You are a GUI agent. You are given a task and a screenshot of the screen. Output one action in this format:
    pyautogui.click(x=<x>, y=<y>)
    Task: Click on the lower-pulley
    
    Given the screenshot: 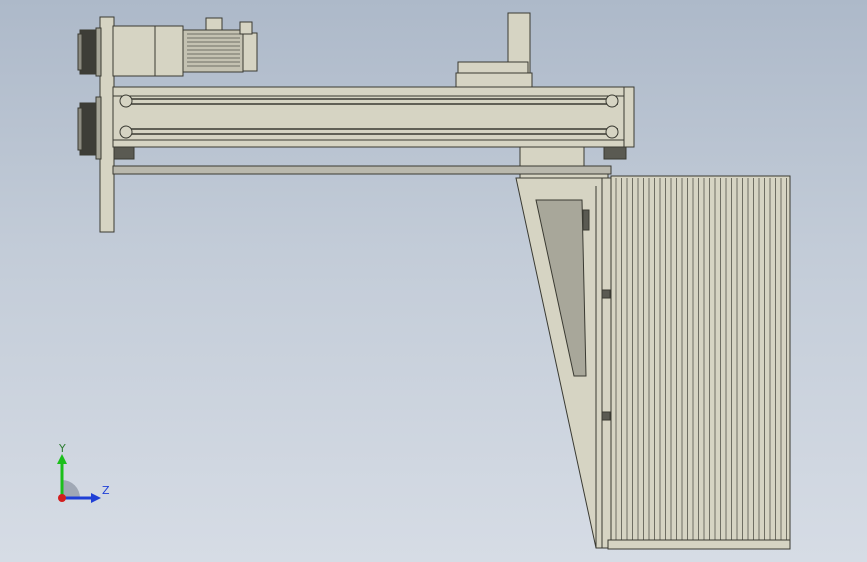 What is the action you would take?
    pyautogui.click(x=89, y=128)
    